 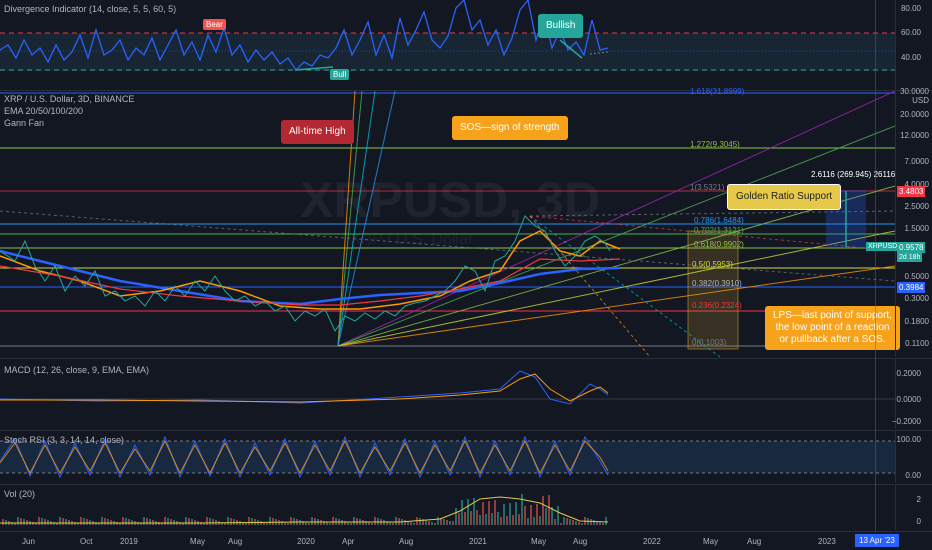 What do you see at coordinates (911, 191) in the screenshot?
I see `price-tag-red: 3.4803` at bounding box center [911, 191].